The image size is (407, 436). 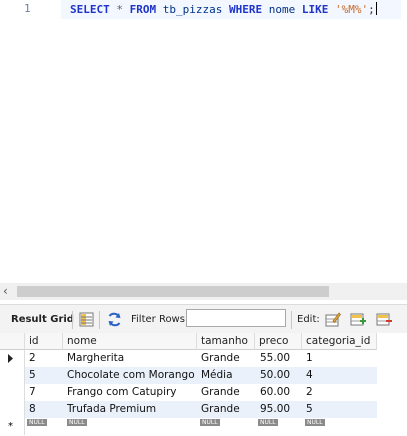 I want to click on cell-id: 8, so click(x=32, y=409).